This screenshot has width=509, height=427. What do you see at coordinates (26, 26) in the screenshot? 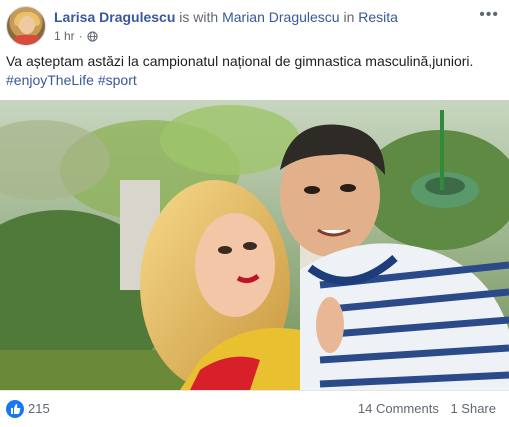
I see `author-avatar` at bounding box center [26, 26].